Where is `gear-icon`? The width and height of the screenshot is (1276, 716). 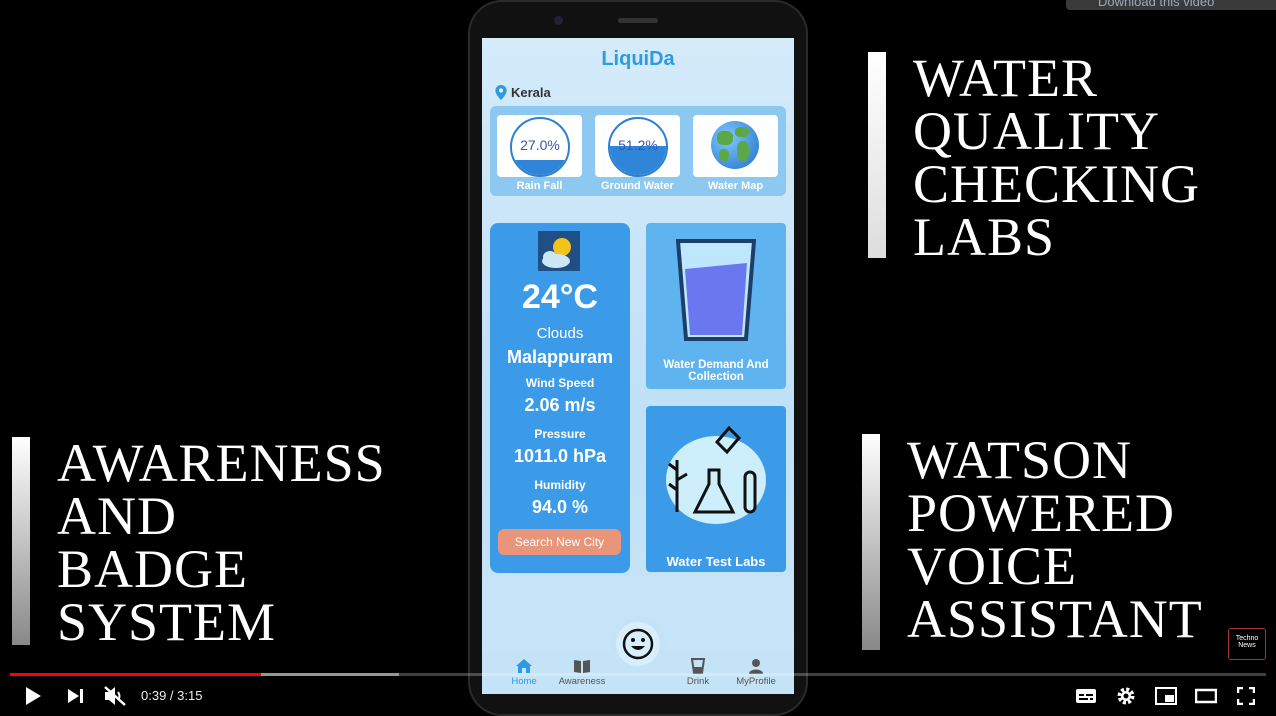 gear-icon is located at coordinates (1126, 696).